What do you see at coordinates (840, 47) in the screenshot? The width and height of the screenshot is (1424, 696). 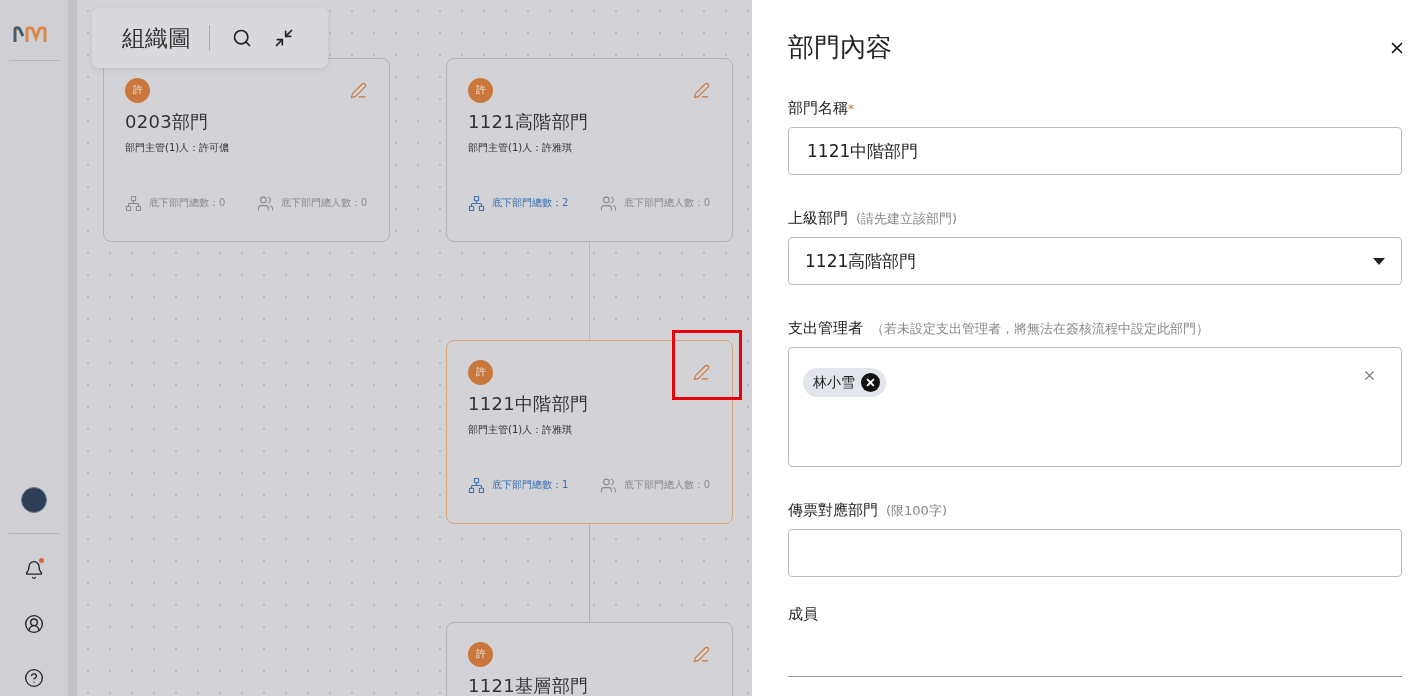 I see `drawer-title: 部門內容` at bounding box center [840, 47].